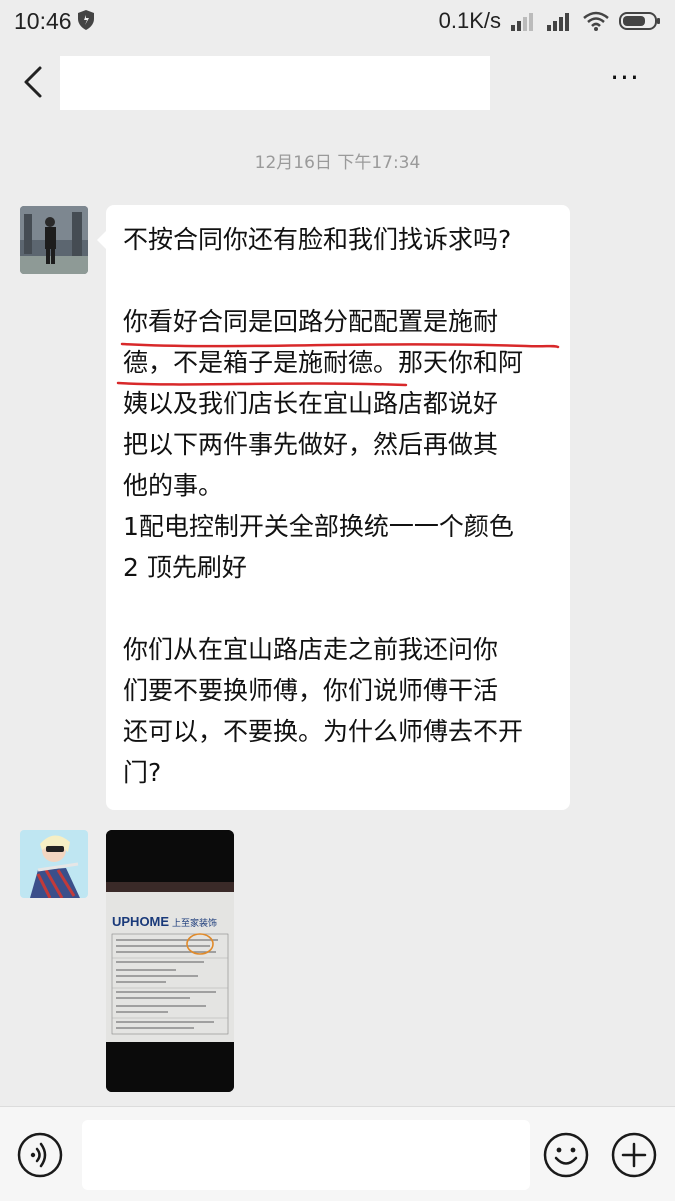 The height and width of the screenshot is (1201, 675). What do you see at coordinates (634, 1155) in the screenshot?
I see `add-icon` at bounding box center [634, 1155].